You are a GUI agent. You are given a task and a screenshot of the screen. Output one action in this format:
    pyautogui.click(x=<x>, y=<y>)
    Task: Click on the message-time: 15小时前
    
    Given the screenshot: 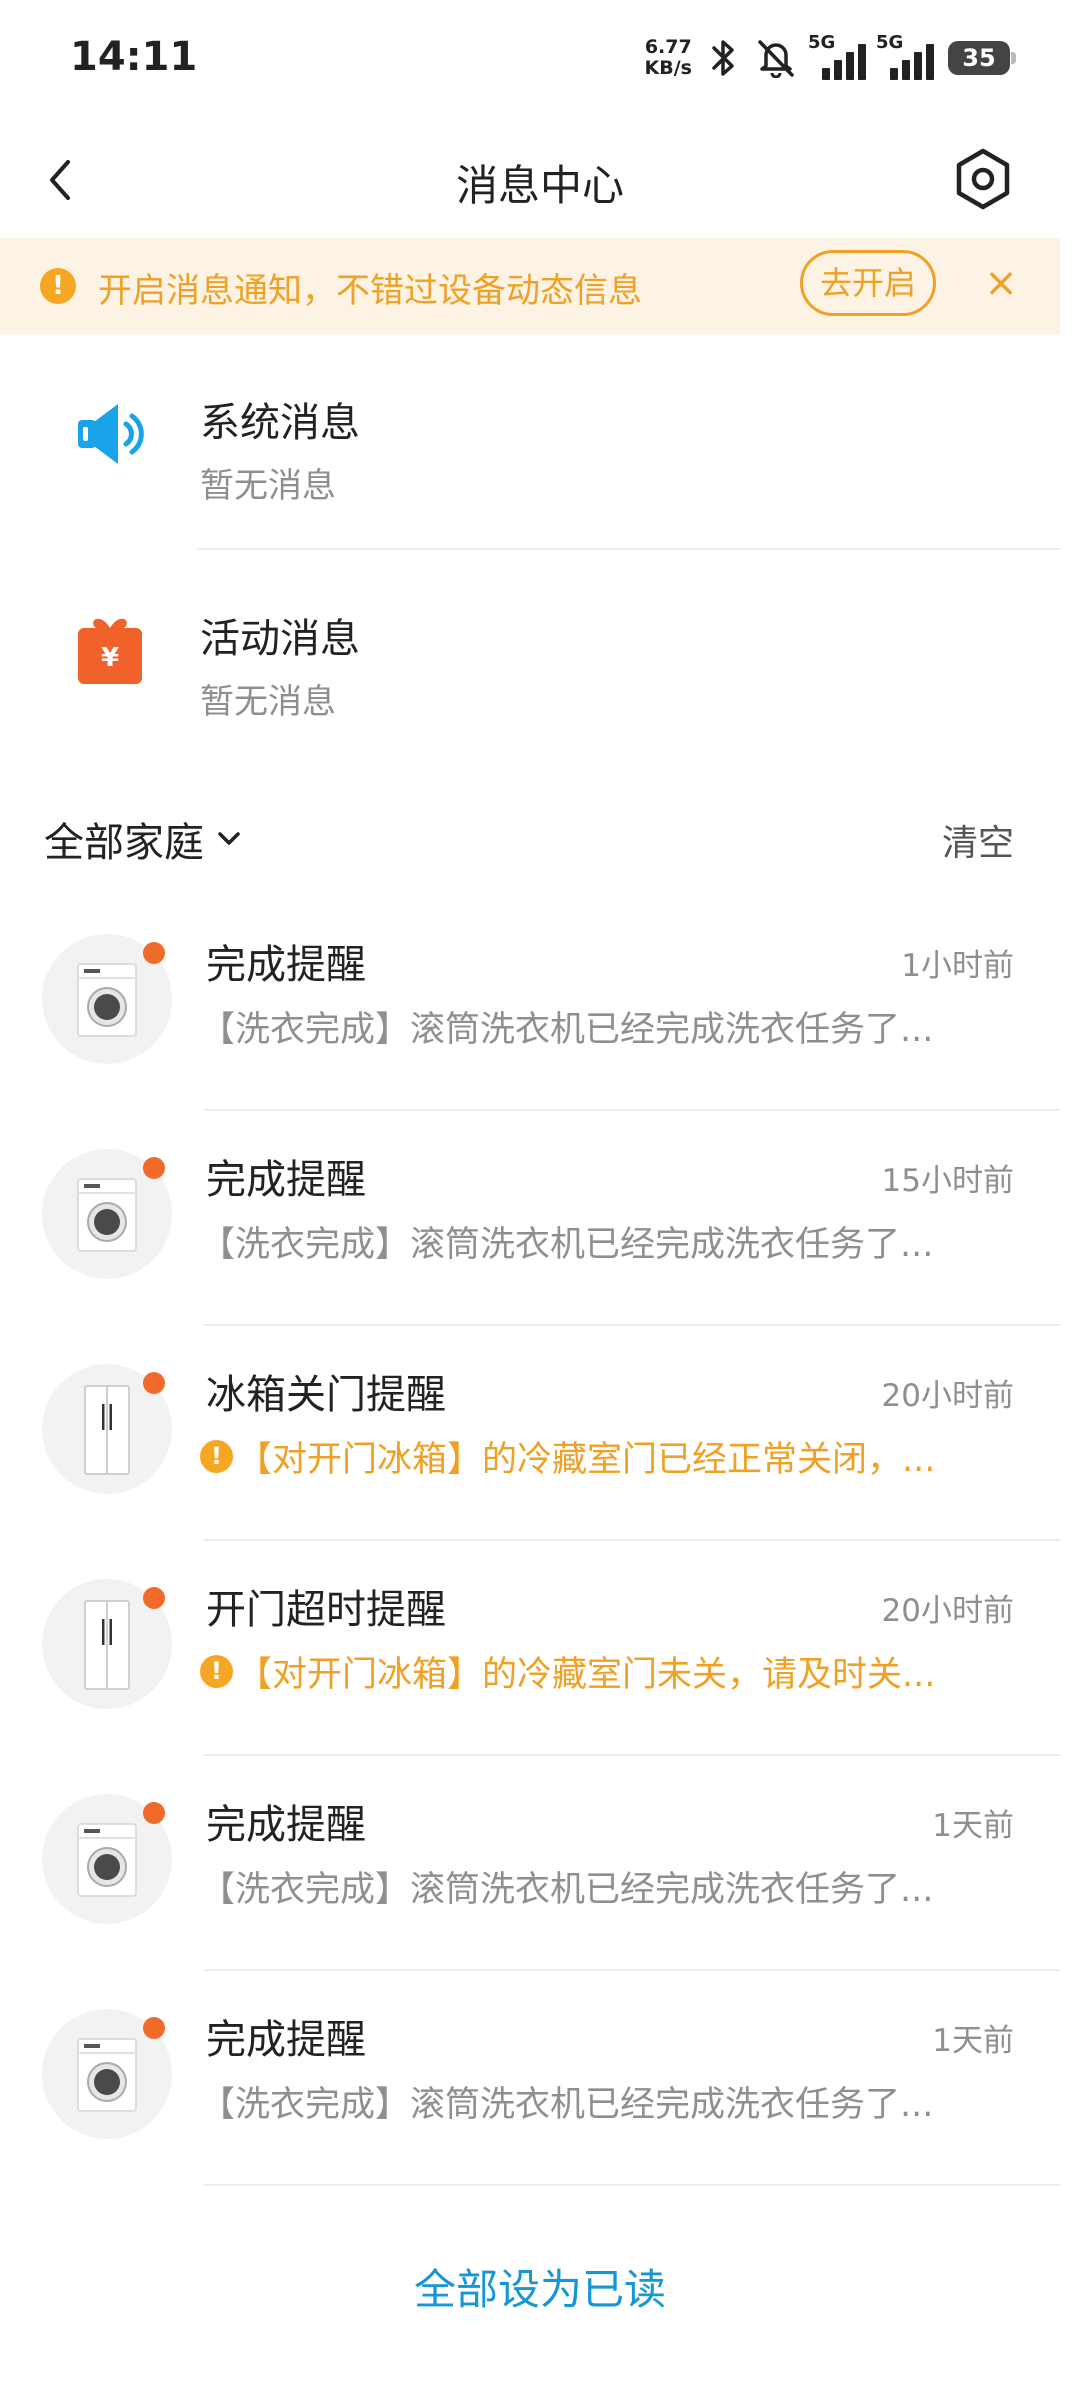 What is the action you would take?
    pyautogui.click(x=947, y=1181)
    